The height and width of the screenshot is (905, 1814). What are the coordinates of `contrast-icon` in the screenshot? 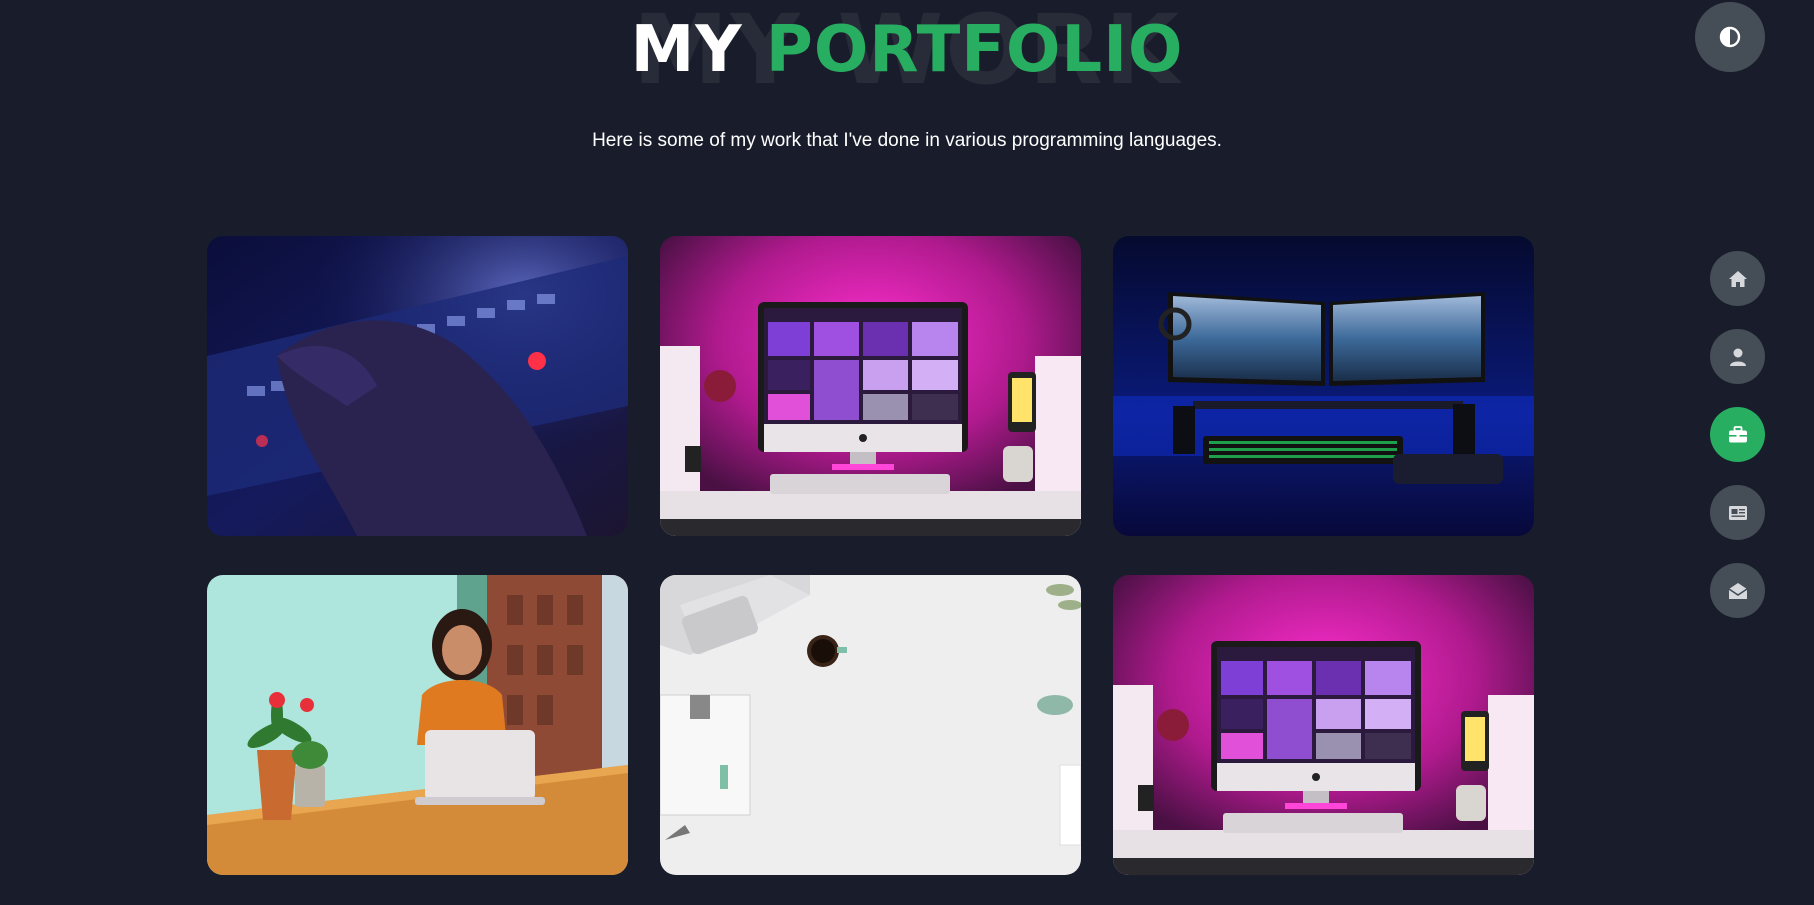 It's located at (1730, 37).